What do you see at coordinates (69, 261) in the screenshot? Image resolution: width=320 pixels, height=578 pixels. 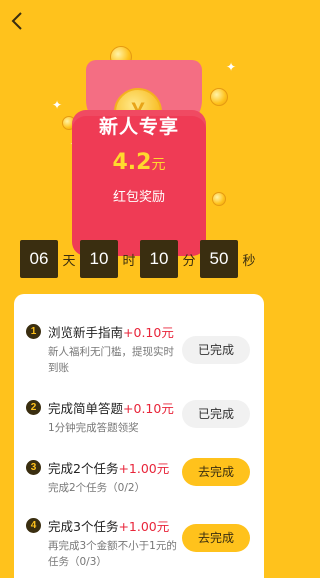 I see `countdown-days-unit: 天` at bounding box center [69, 261].